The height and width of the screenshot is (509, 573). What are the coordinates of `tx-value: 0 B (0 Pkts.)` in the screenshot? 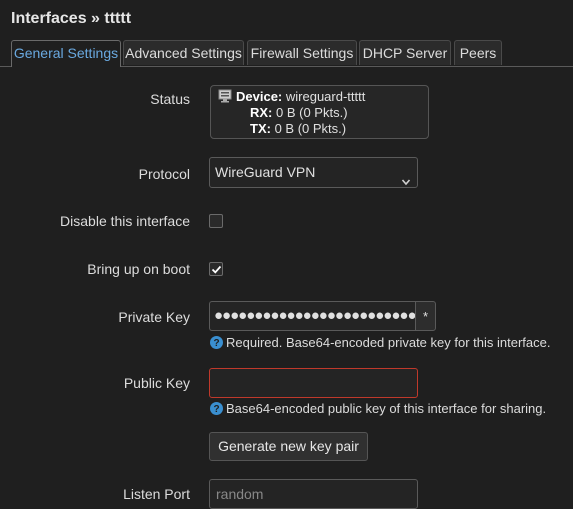 It's located at (310, 128).